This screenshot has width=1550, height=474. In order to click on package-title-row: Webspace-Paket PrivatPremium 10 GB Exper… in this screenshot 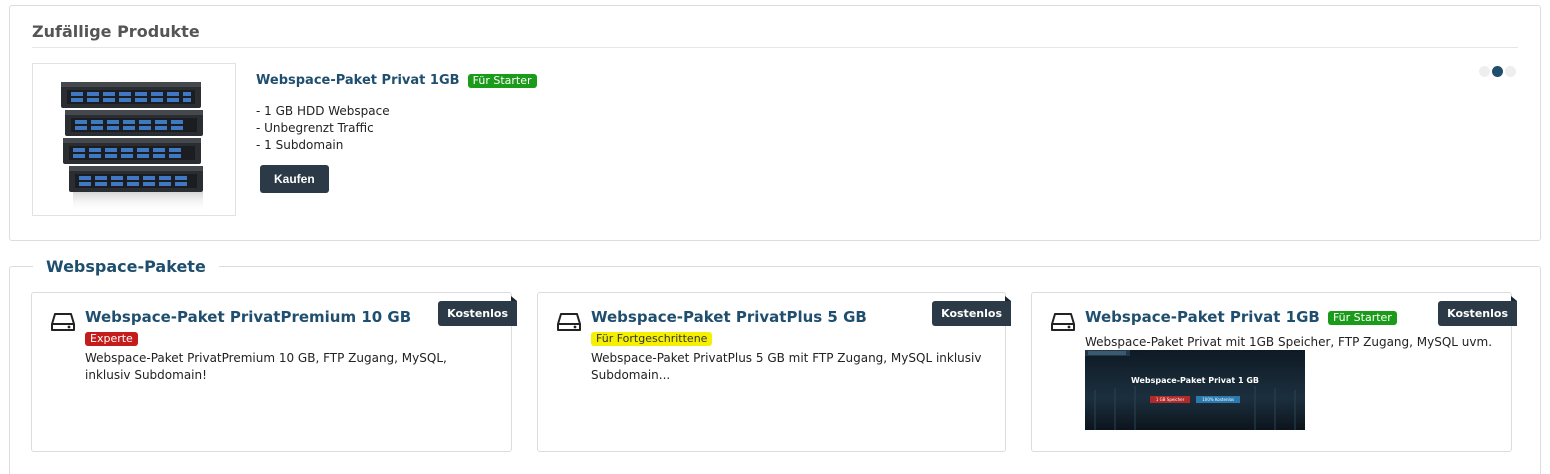, I will do `click(258, 327)`.